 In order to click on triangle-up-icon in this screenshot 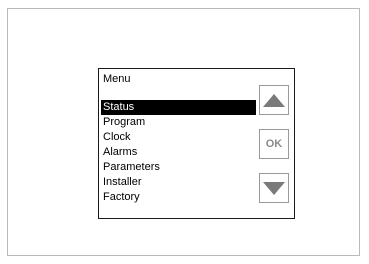, I will do `click(274, 100)`.